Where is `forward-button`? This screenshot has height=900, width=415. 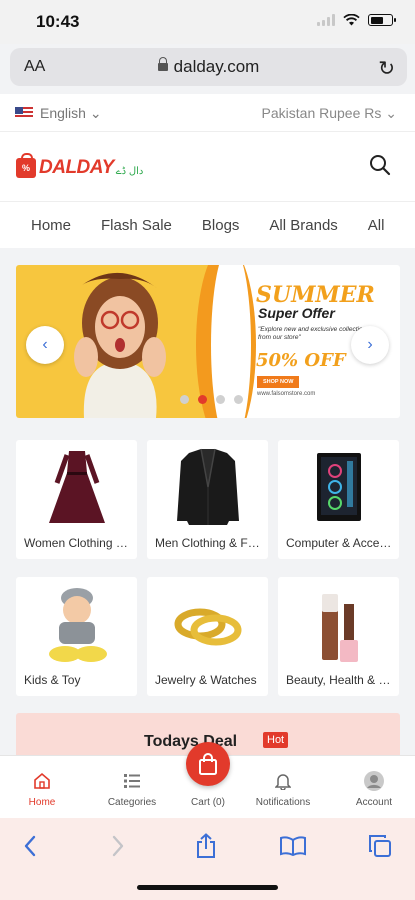 forward-button is located at coordinates (118, 846).